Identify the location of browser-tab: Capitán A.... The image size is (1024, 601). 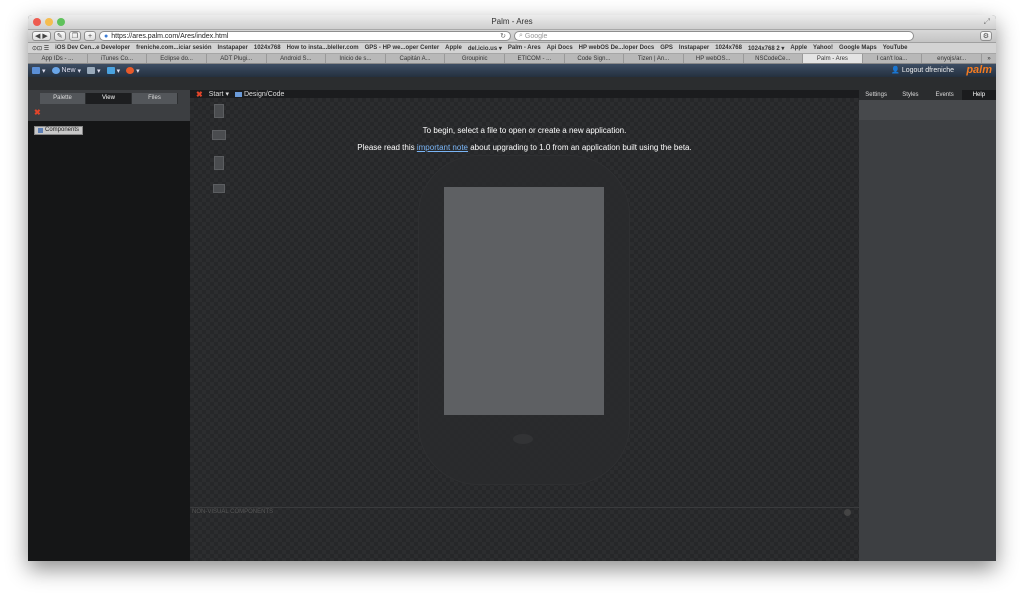
(416, 58).